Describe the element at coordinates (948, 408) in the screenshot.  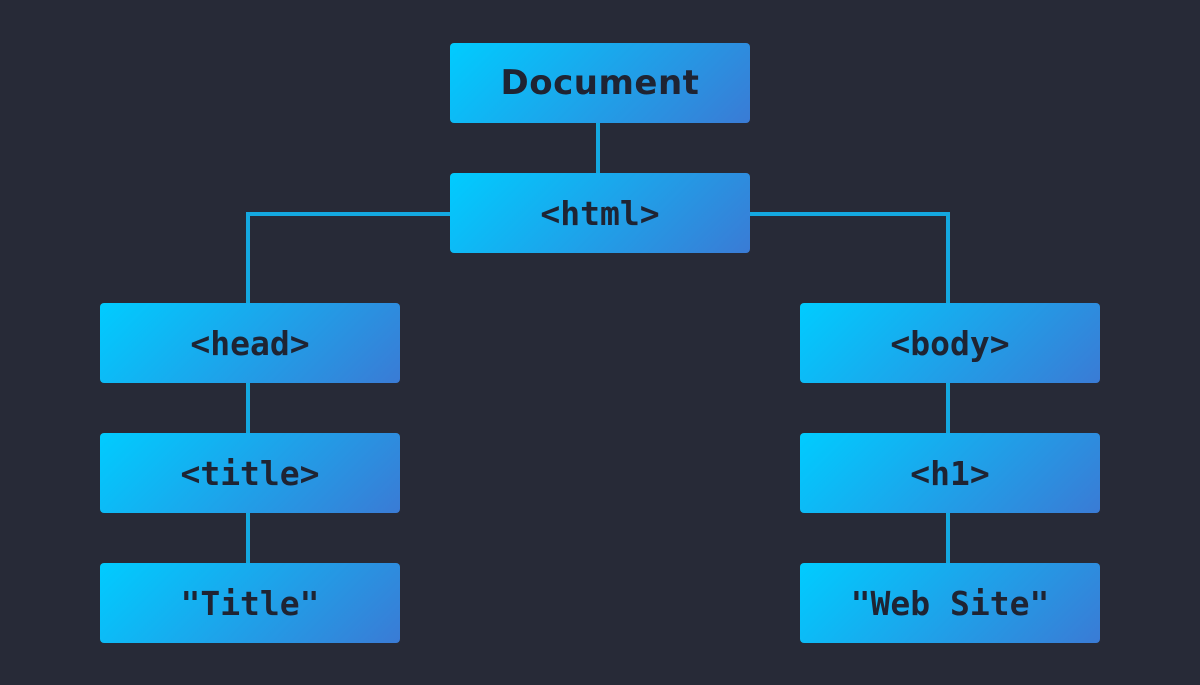
I see `connector-body-h1` at that location.